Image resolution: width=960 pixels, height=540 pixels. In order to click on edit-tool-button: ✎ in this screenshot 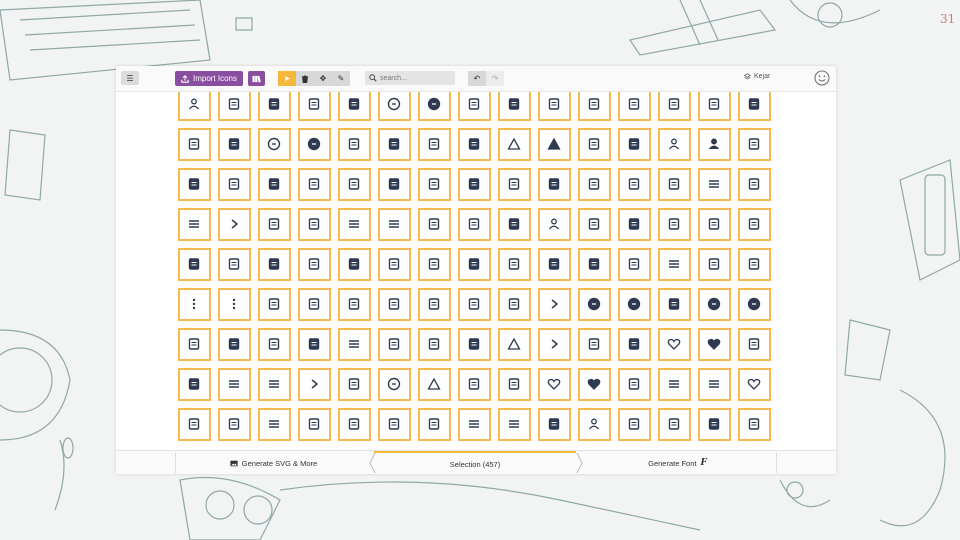, I will do `click(341, 78)`.